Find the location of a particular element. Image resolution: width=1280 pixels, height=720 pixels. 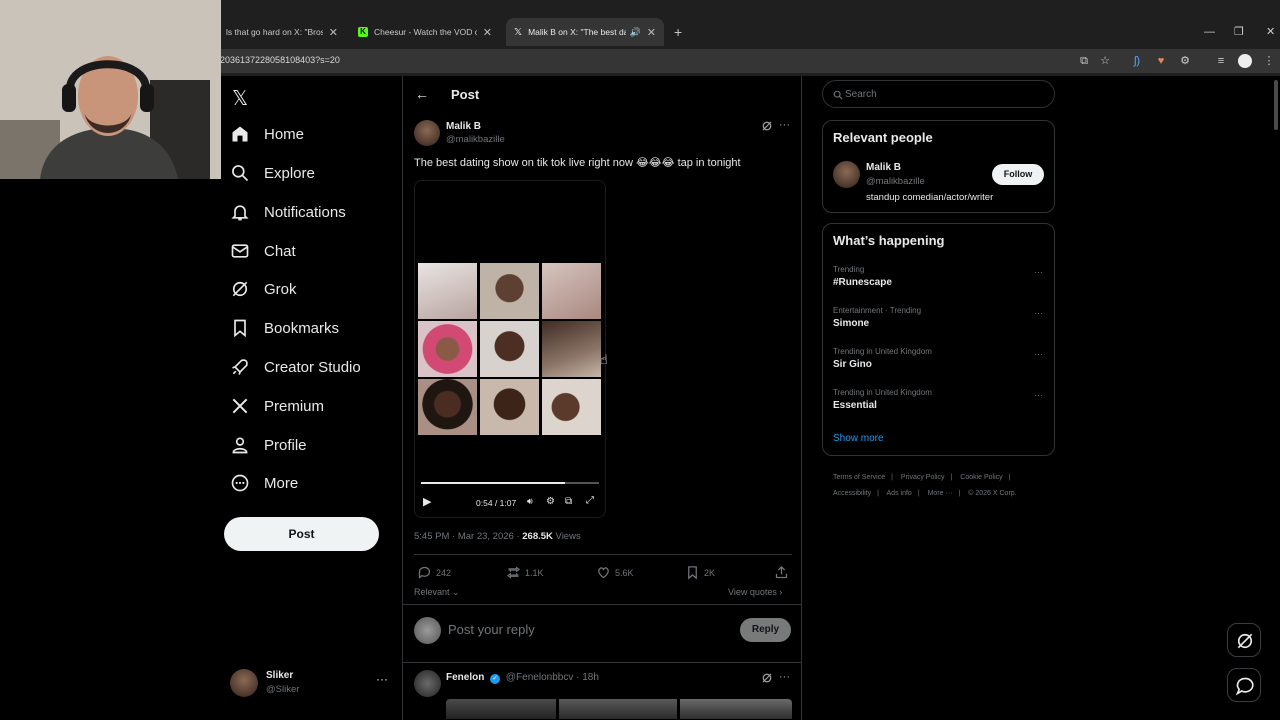

nav-item-profile: Profile is located at coordinates (268, 445).